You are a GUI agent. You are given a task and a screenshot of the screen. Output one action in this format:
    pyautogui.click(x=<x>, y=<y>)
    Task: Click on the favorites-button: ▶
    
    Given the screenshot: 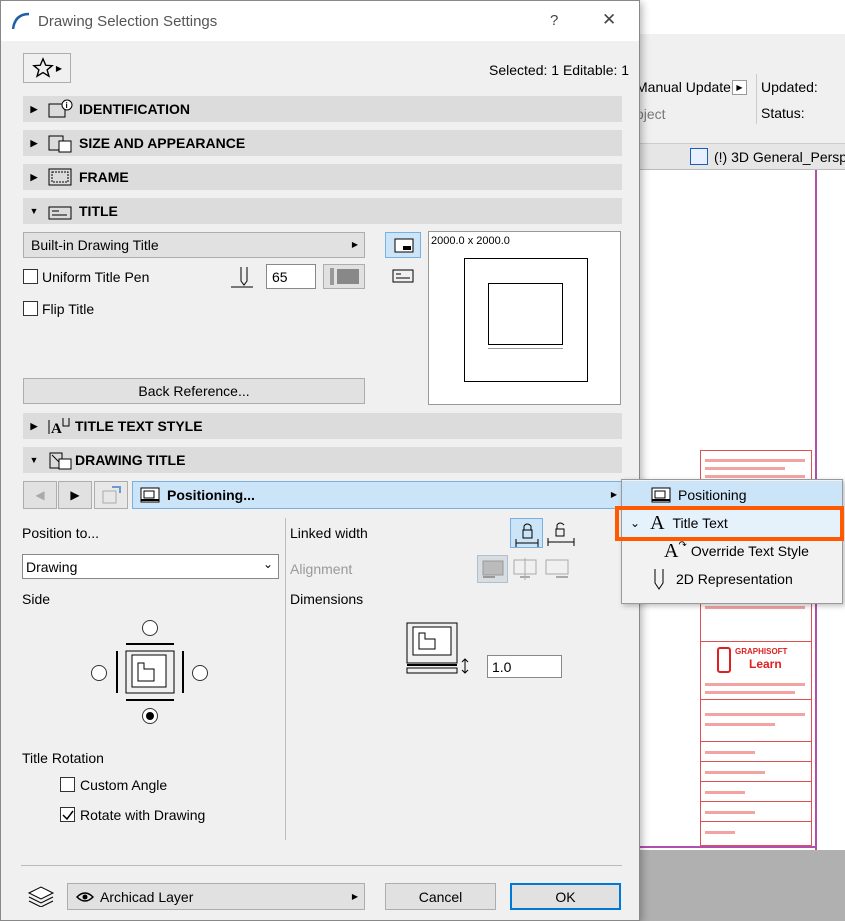 What is the action you would take?
    pyautogui.click(x=47, y=68)
    